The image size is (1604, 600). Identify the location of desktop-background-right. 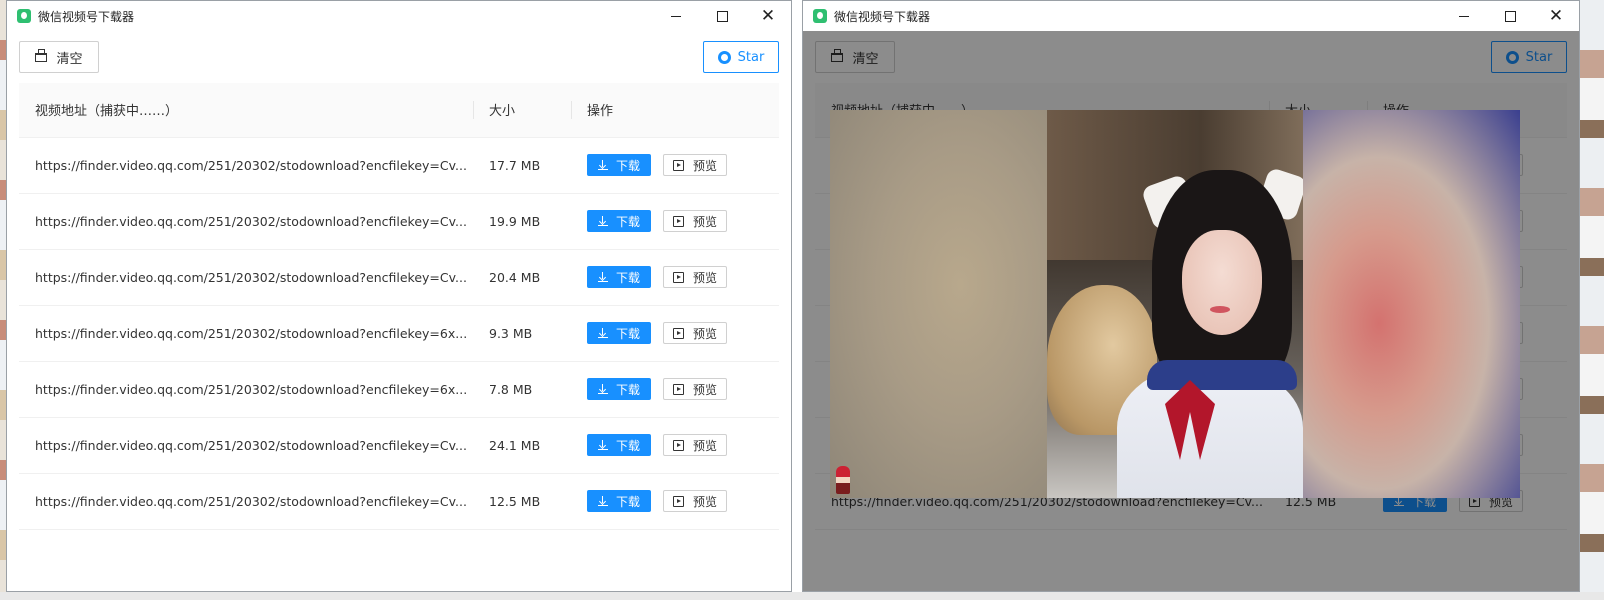
(1592, 300).